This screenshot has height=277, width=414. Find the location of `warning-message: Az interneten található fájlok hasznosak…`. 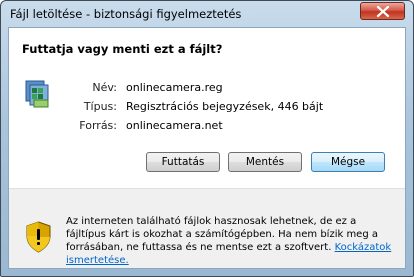

warning-message: Az interneten található fájlok hasznosak… is located at coordinates (222, 234).